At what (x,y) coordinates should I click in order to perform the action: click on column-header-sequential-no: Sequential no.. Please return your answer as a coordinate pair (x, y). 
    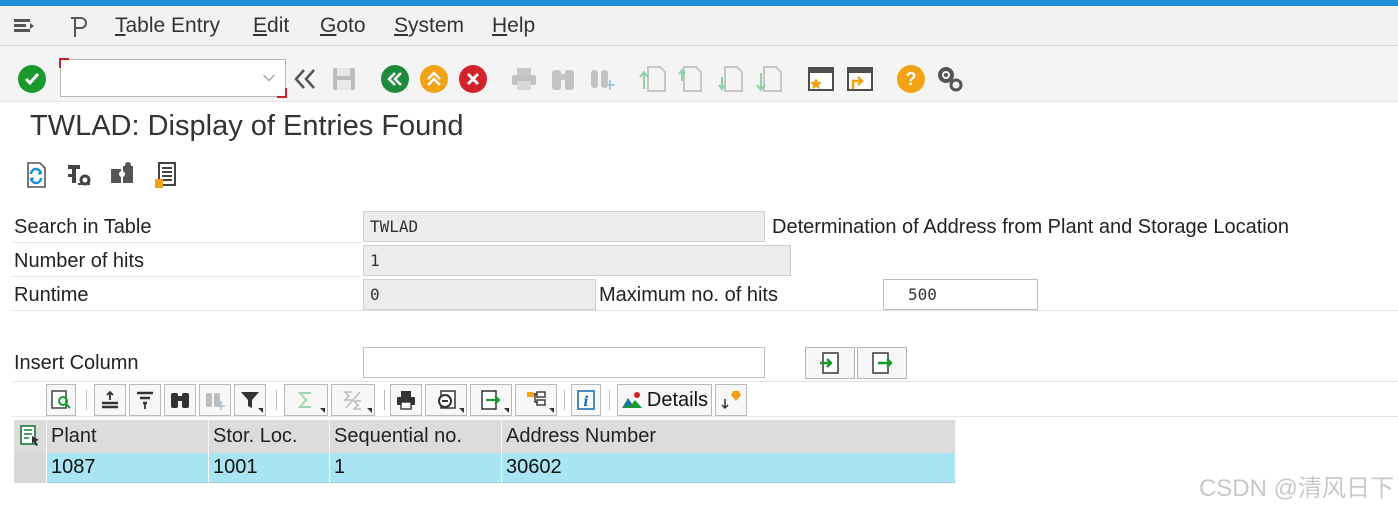
    Looking at the image, I should click on (416, 436).